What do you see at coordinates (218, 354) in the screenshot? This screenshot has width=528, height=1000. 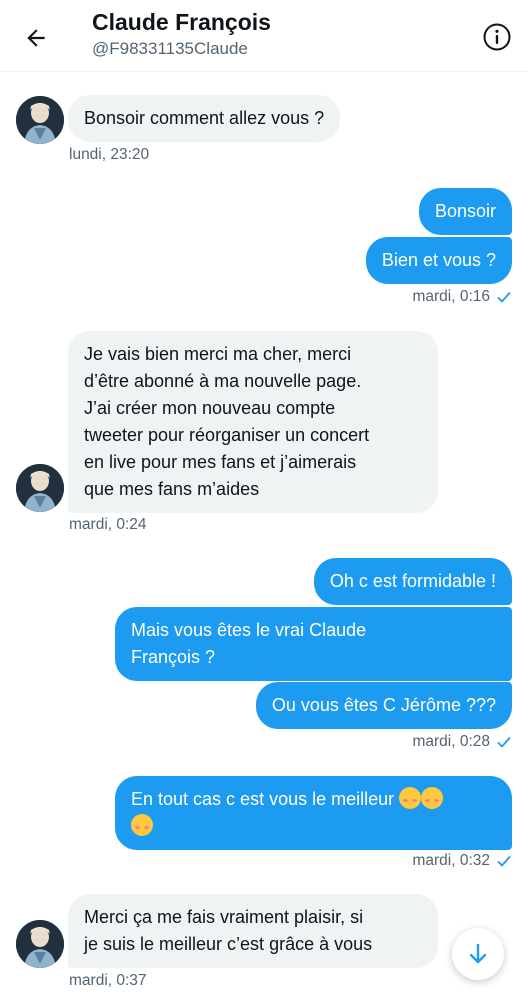 I see `message-line: Je vais bien merci ma cher, merci` at bounding box center [218, 354].